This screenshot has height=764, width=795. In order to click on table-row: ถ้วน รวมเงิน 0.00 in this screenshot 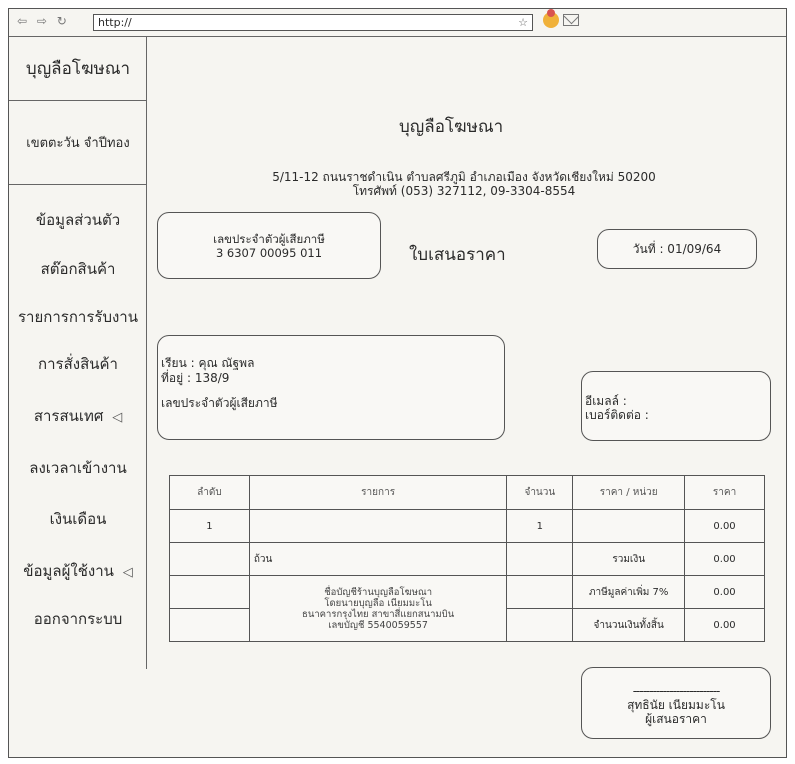, I will do `click(467, 559)`.